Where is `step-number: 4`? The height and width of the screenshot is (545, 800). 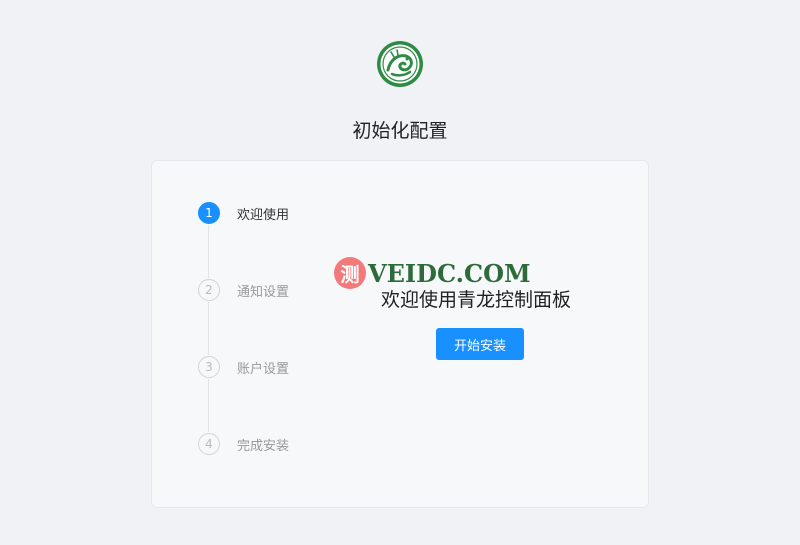 step-number: 4 is located at coordinates (209, 444).